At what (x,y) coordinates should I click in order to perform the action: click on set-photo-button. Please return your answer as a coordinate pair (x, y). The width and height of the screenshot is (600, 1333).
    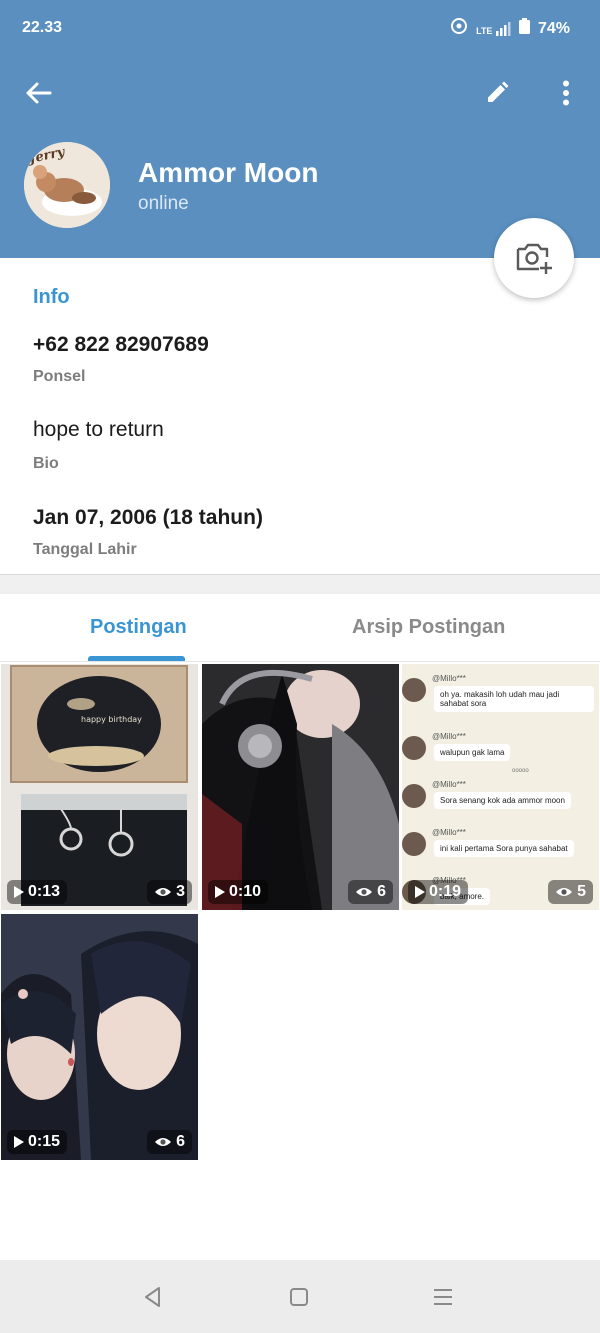
    Looking at the image, I should click on (534, 258).